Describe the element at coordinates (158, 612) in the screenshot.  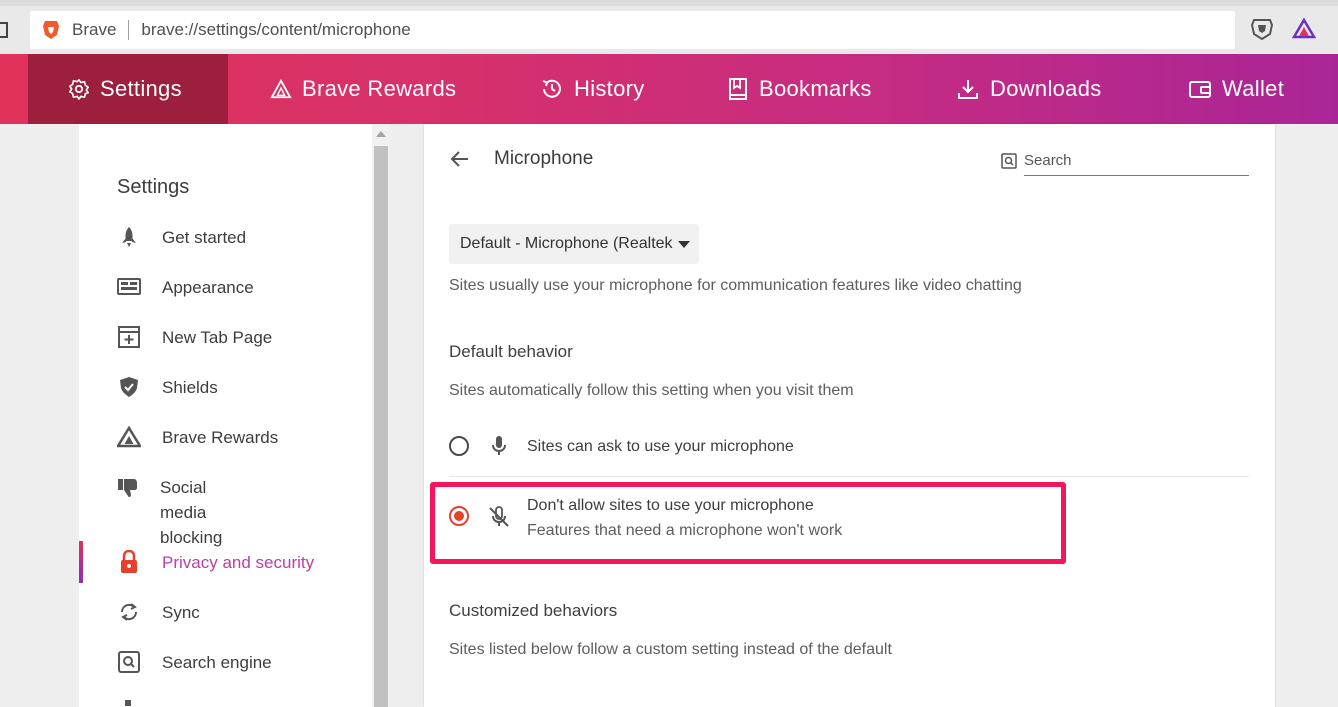
I see `sidebar-item-sync: Sync` at that location.